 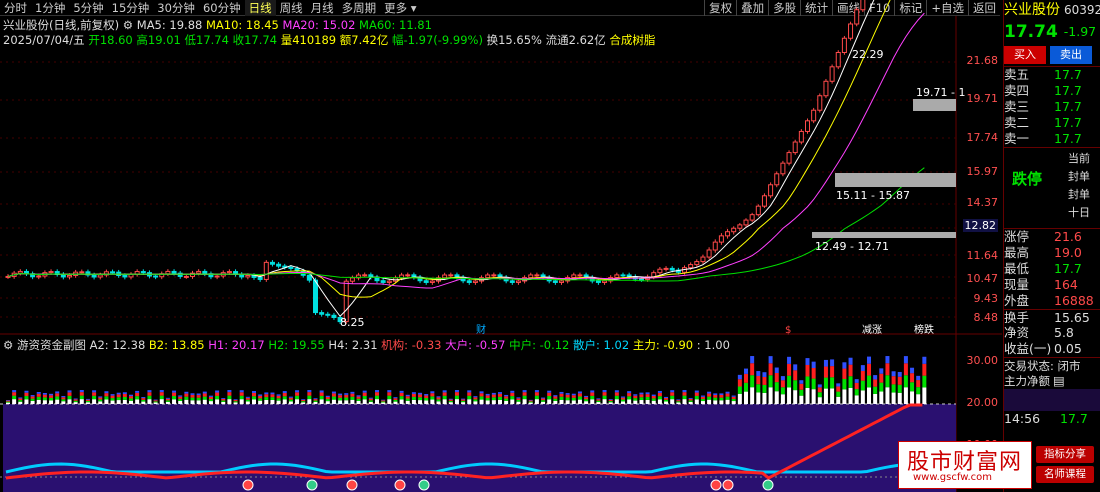 What do you see at coordinates (1025, 55) in the screenshot?
I see `buy-button: 买入` at bounding box center [1025, 55].